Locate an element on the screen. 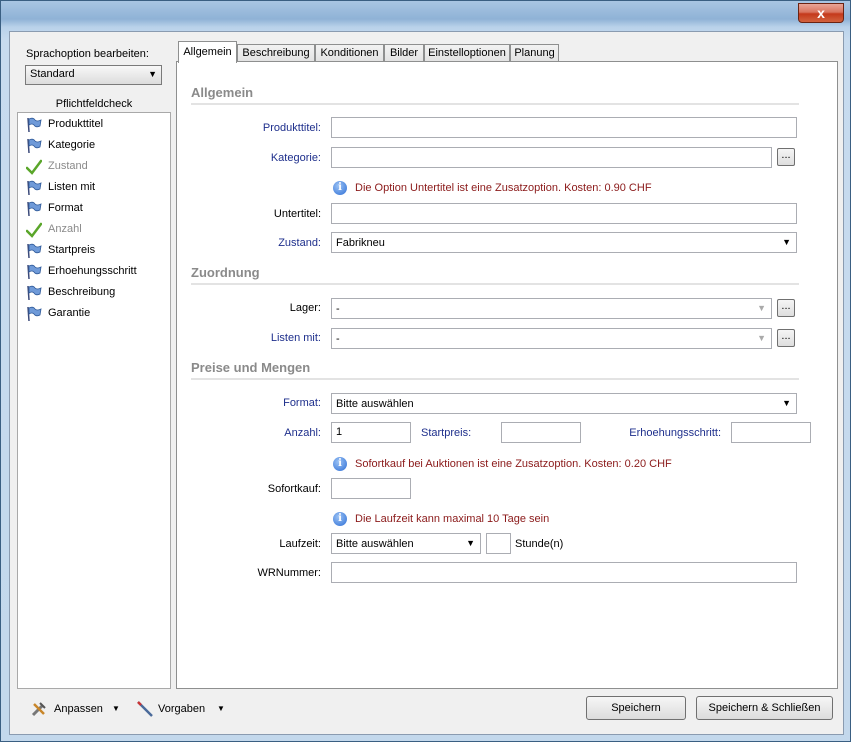 This screenshot has height=742, width=851. wrnummer-label: WRNummer: is located at coordinates (289, 573).